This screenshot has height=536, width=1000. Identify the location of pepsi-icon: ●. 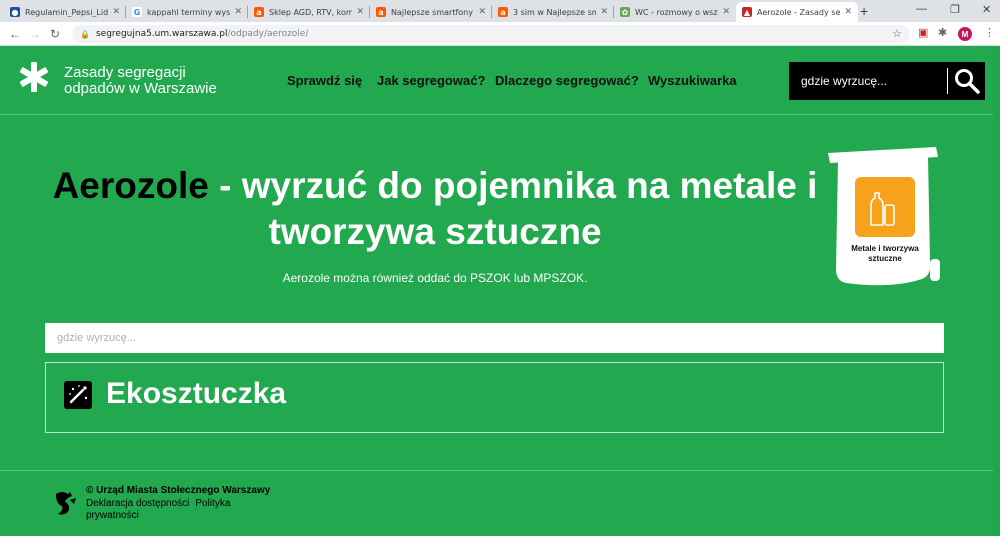
(15, 12).